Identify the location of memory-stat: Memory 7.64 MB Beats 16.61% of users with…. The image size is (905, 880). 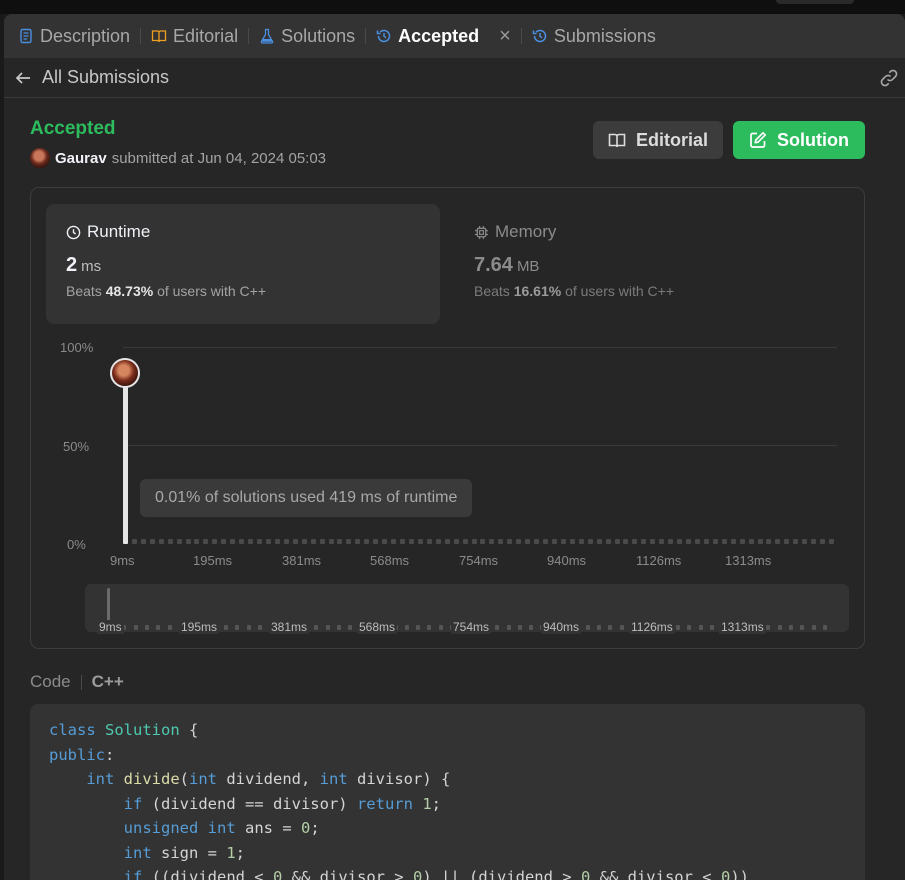
(651, 264).